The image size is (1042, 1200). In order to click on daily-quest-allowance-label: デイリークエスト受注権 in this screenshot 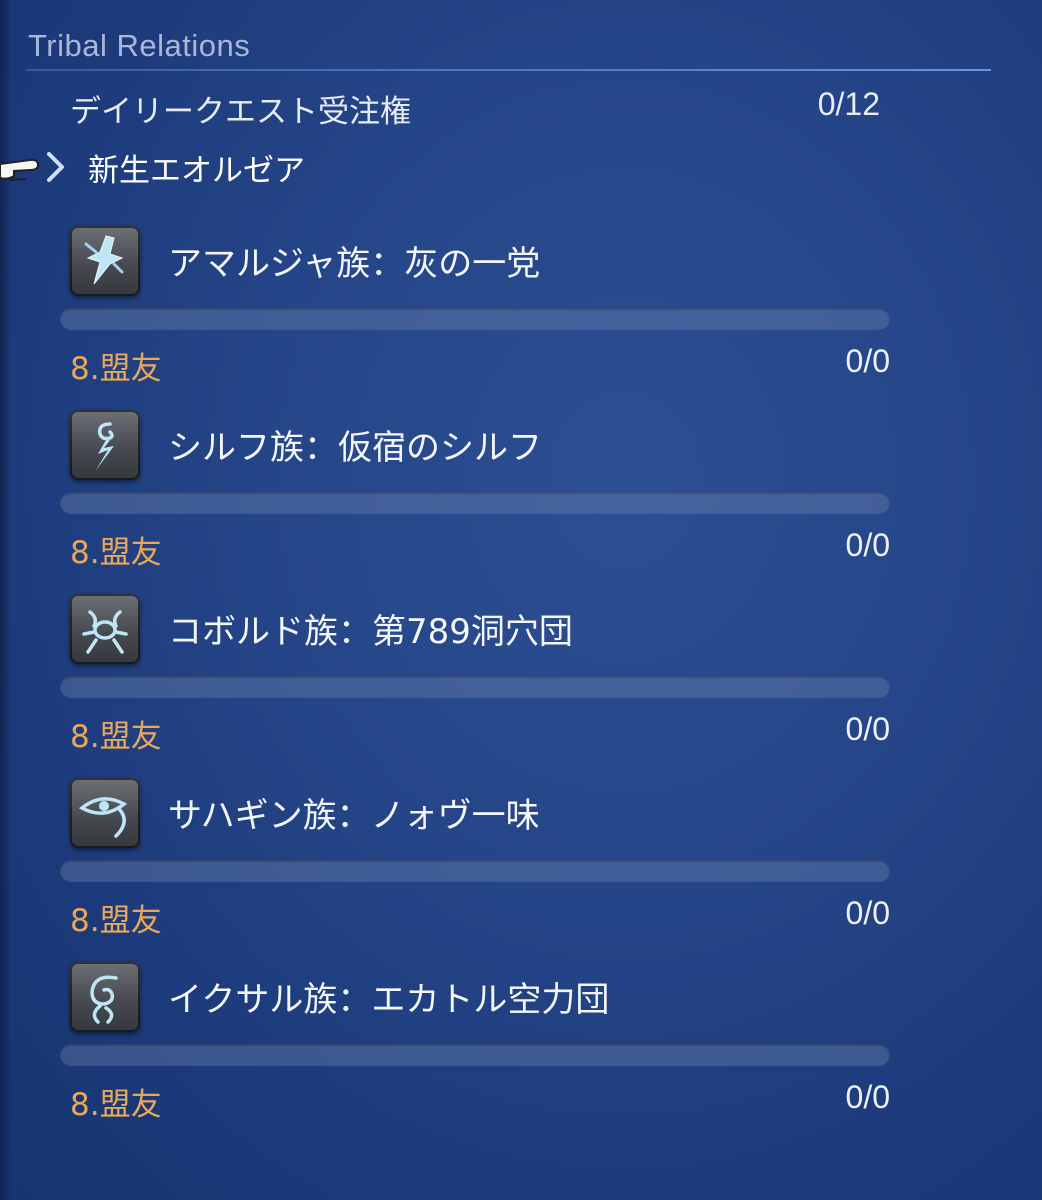, I will do `click(240, 112)`.